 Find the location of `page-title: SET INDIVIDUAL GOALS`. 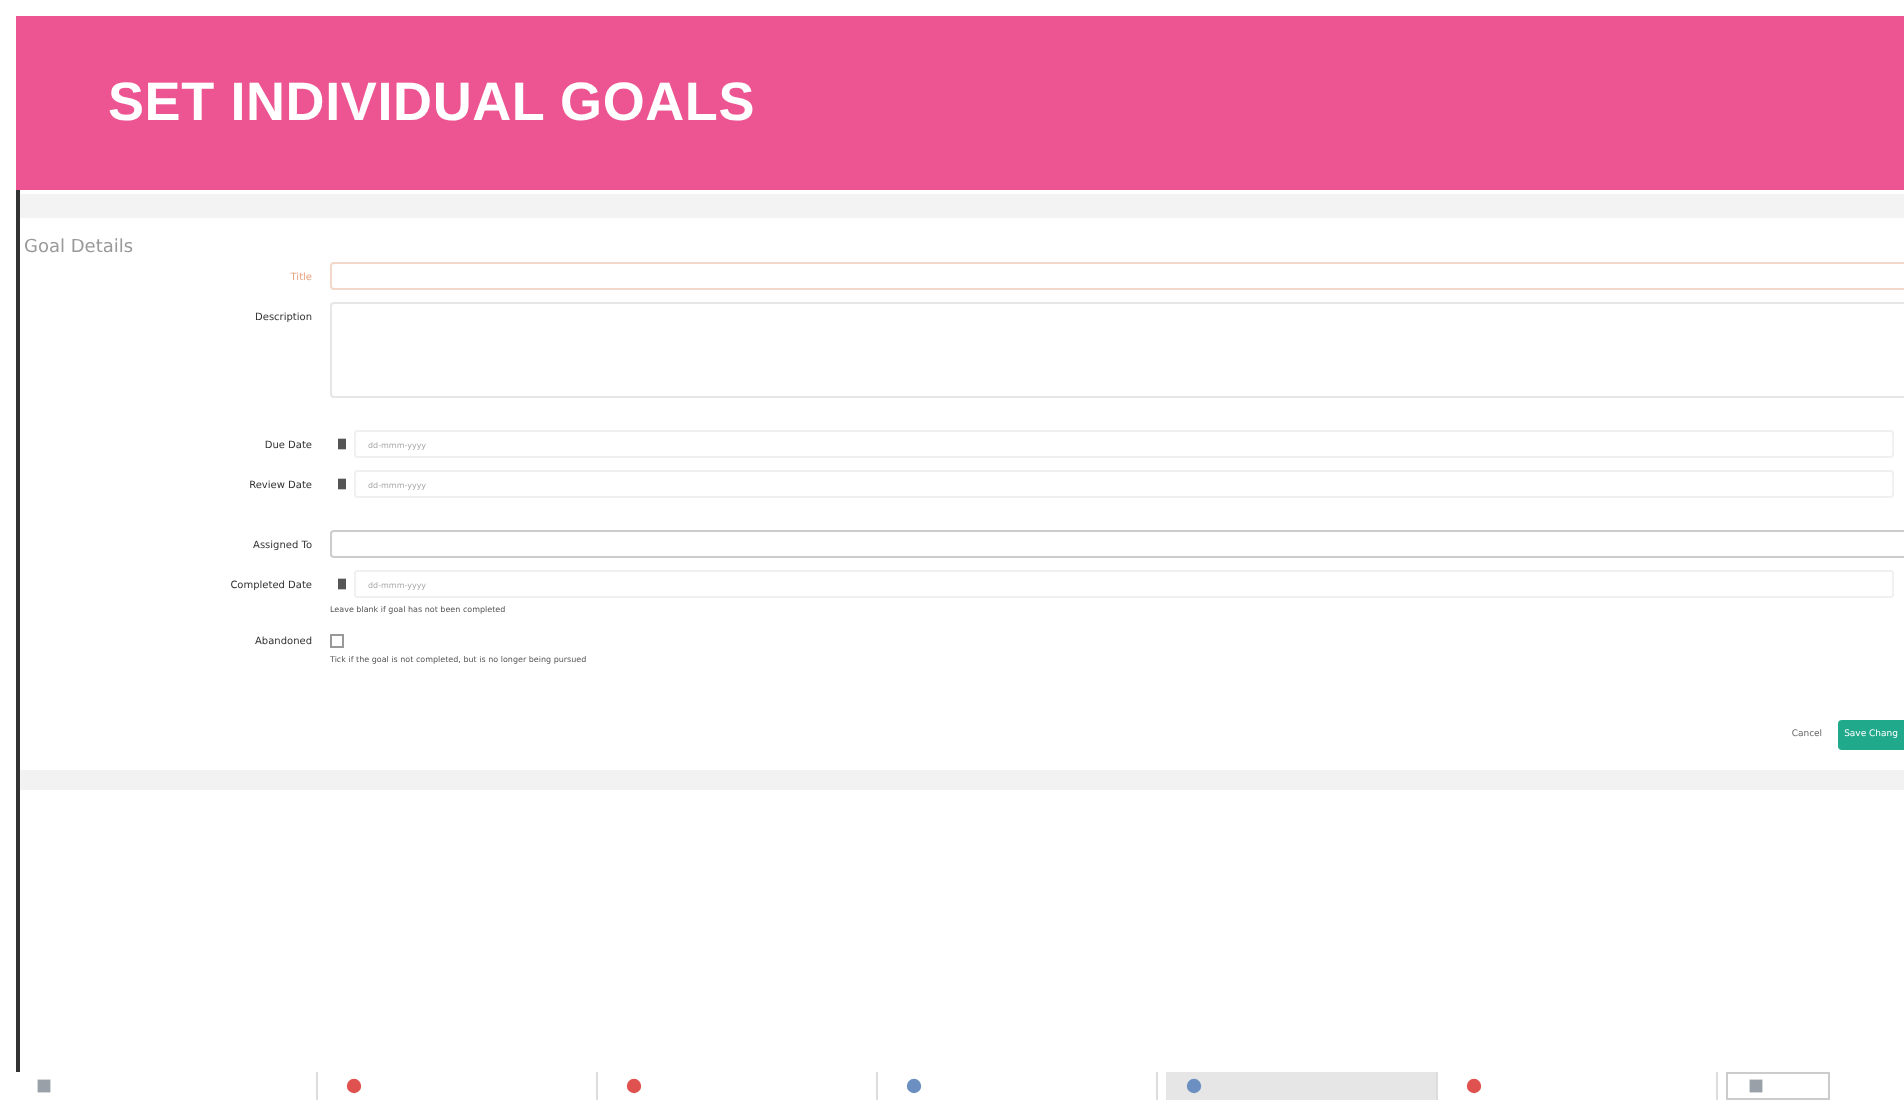

page-title: SET INDIVIDUAL GOALS is located at coordinates (432, 103).